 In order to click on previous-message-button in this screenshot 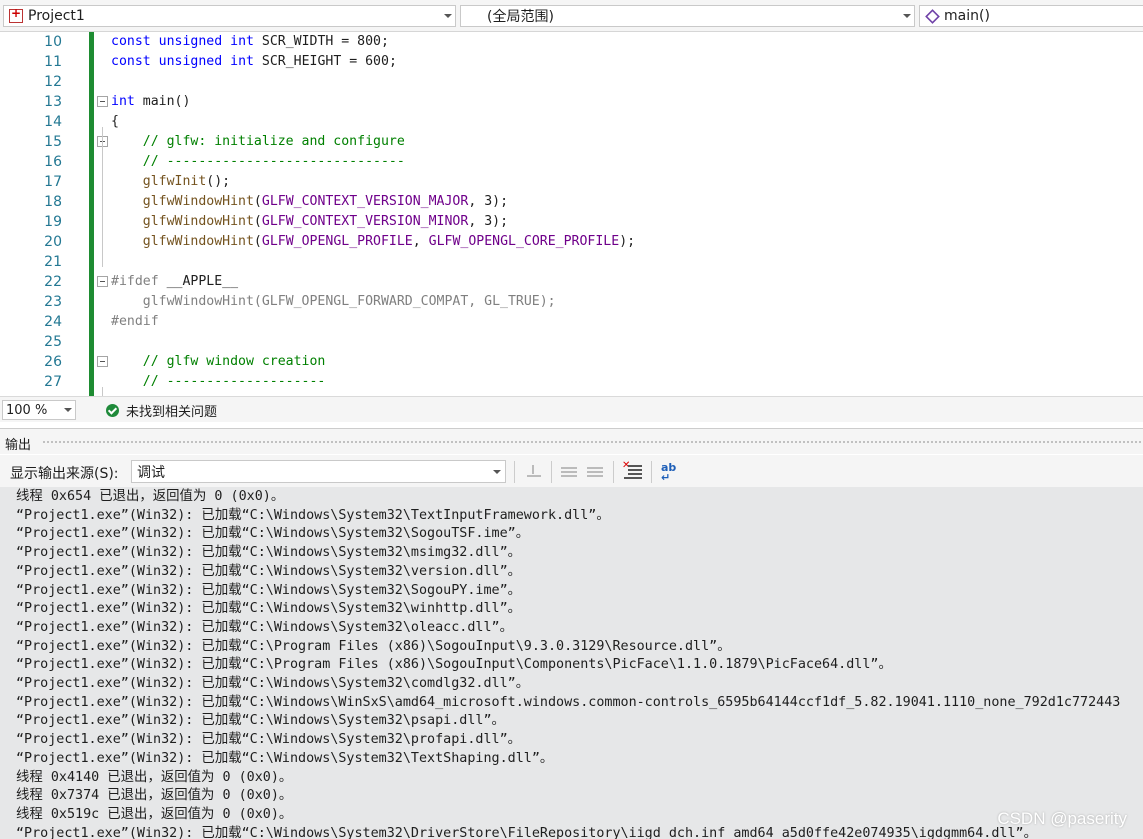, I will do `click(569, 471)`.